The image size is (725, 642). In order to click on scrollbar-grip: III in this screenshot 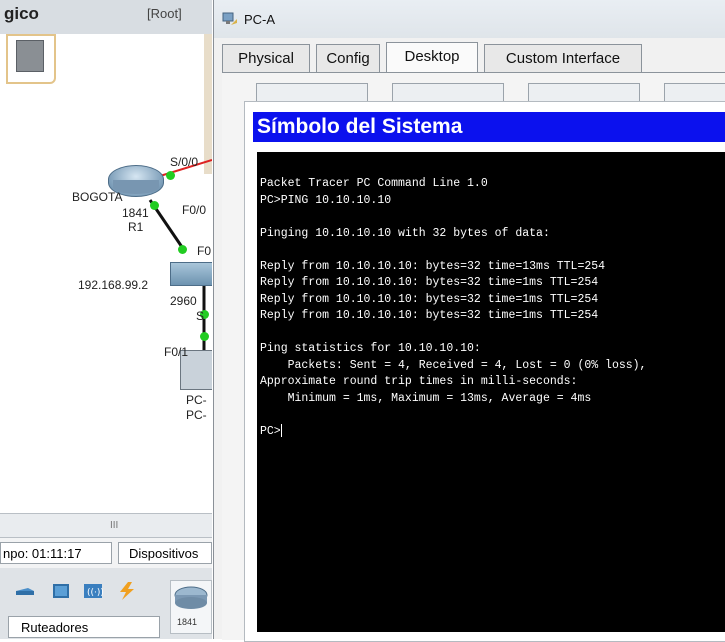, I will do `click(114, 525)`.